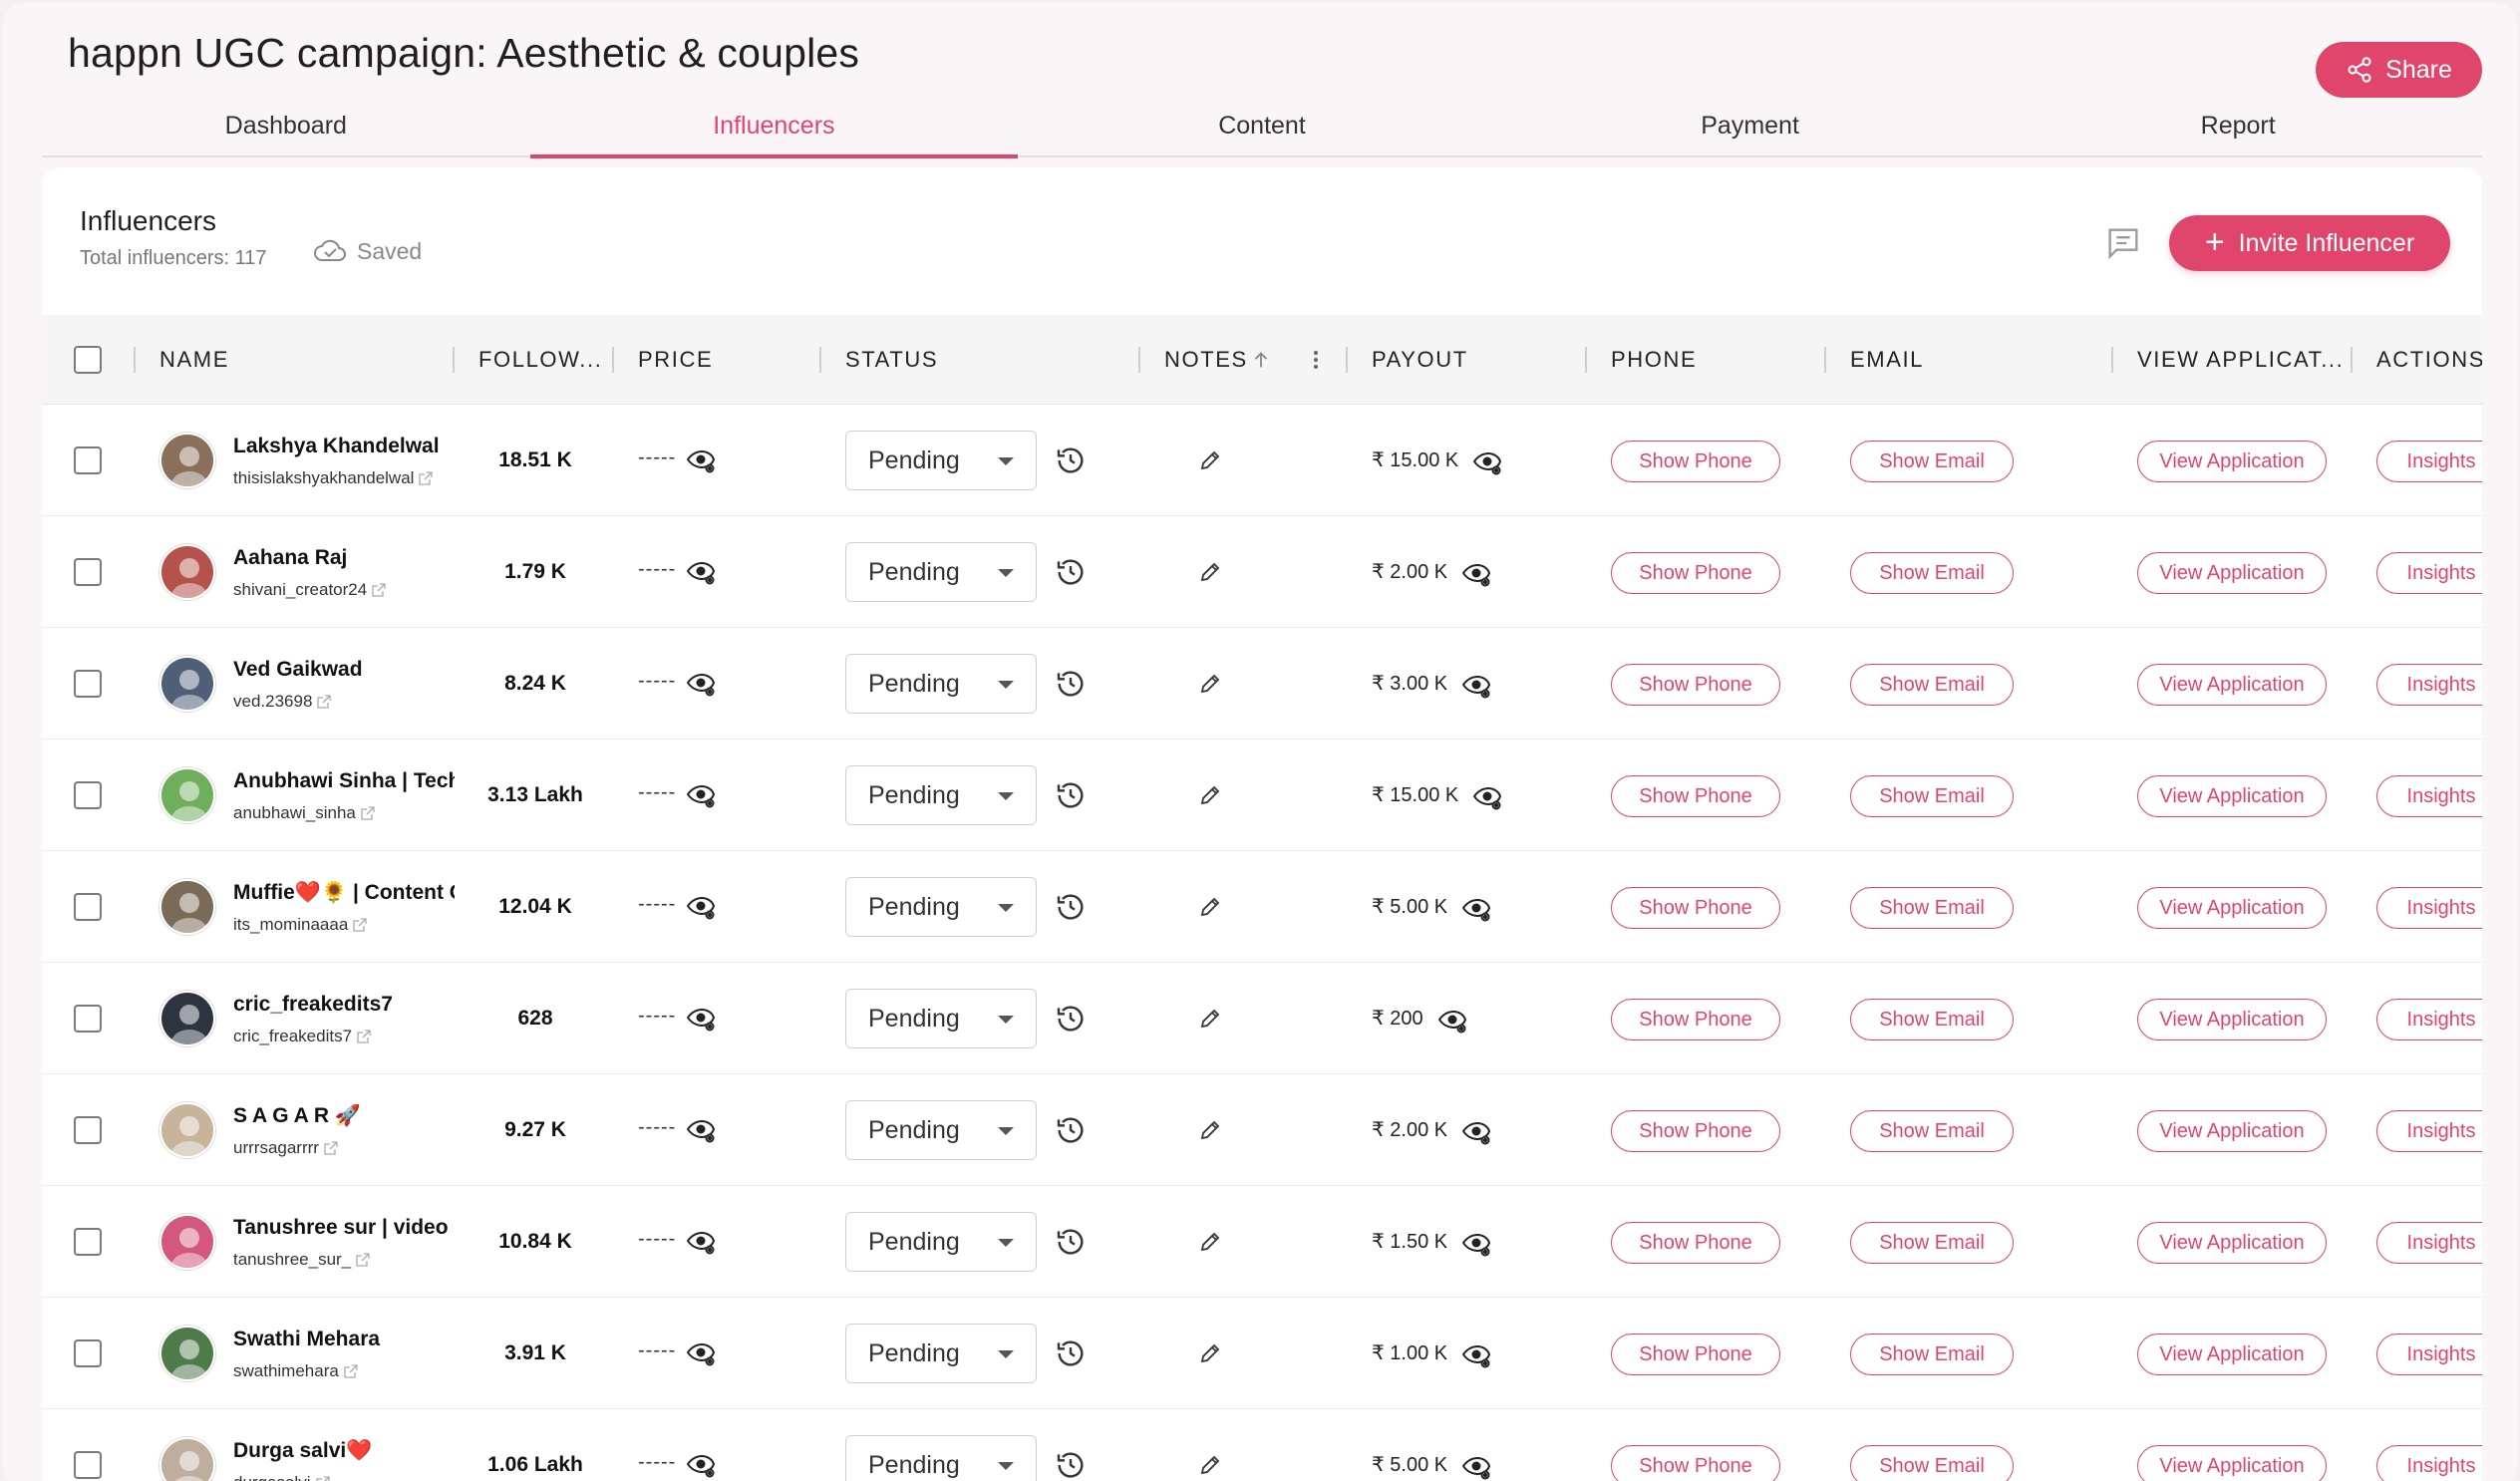 Image resolution: width=2520 pixels, height=1481 pixels. Describe the element at coordinates (891, 360) in the screenshot. I see `column-header-status: STATUS` at that location.